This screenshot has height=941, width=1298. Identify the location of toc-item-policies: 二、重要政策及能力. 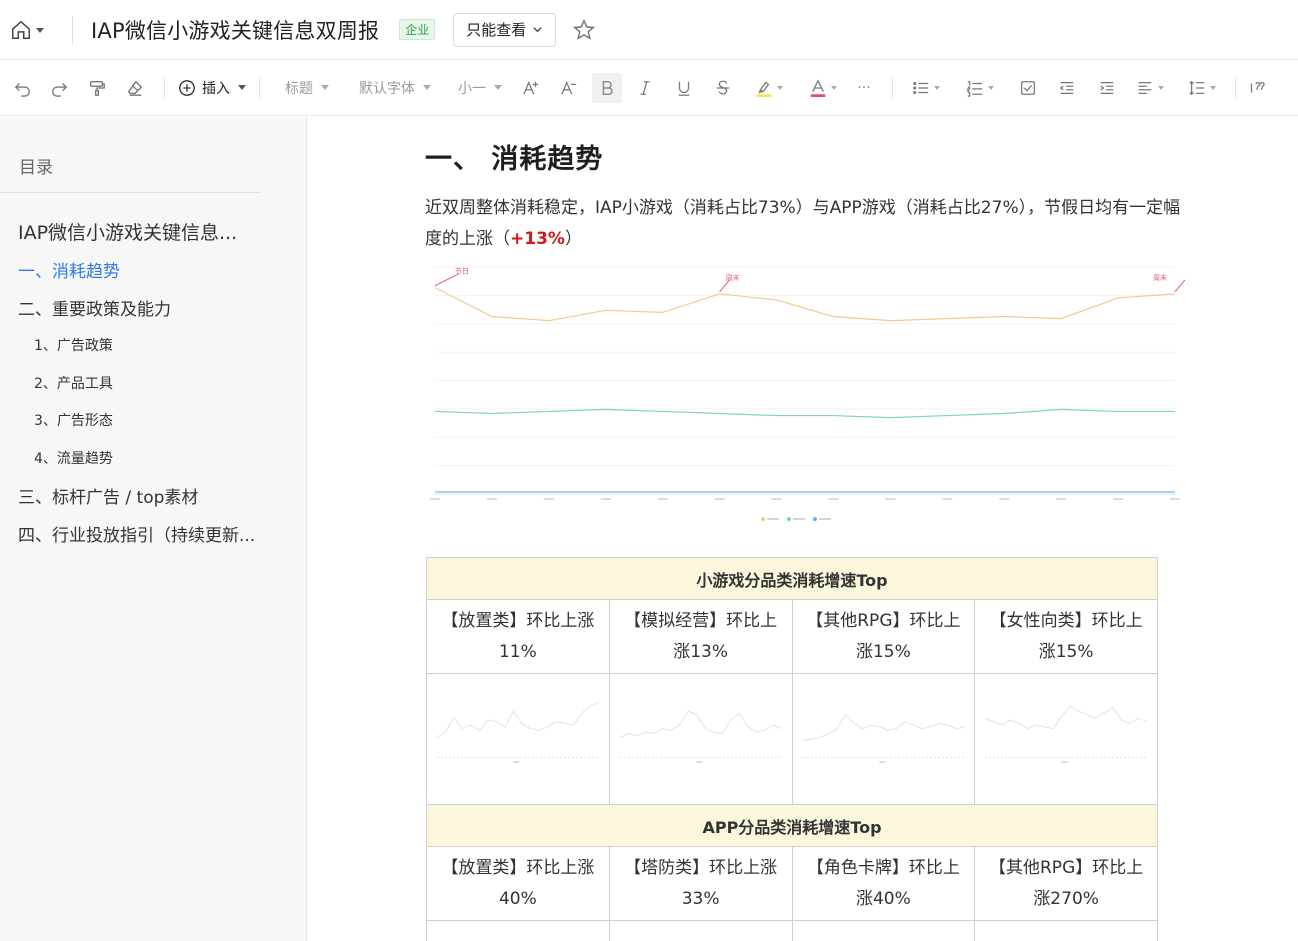
(135, 307).